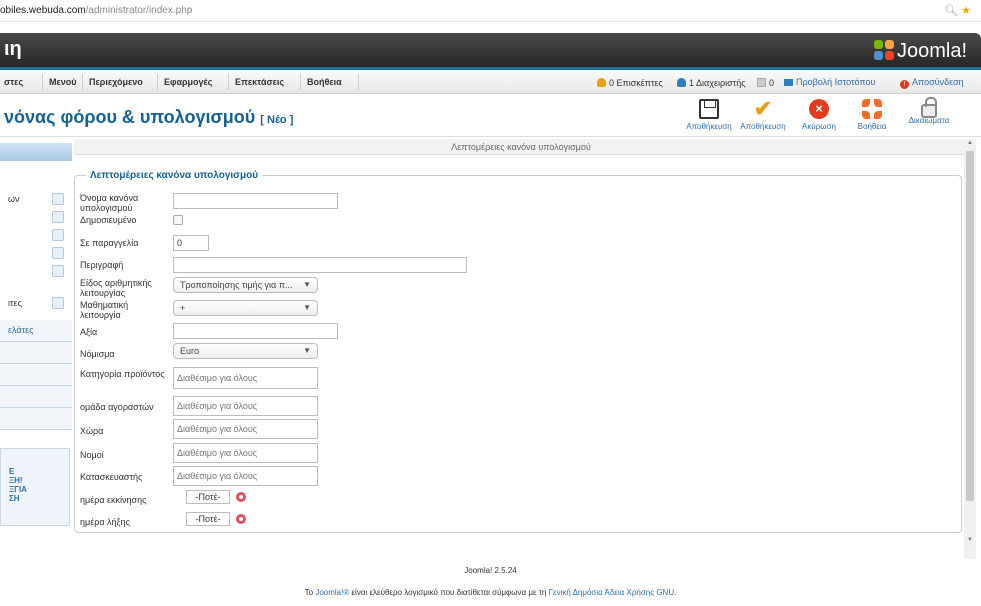 Image resolution: width=981 pixels, height=606 pixels. What do you see at coordinates (245, 378) in the screenshot?
I see `category-input` at bounding box center [245, 378].